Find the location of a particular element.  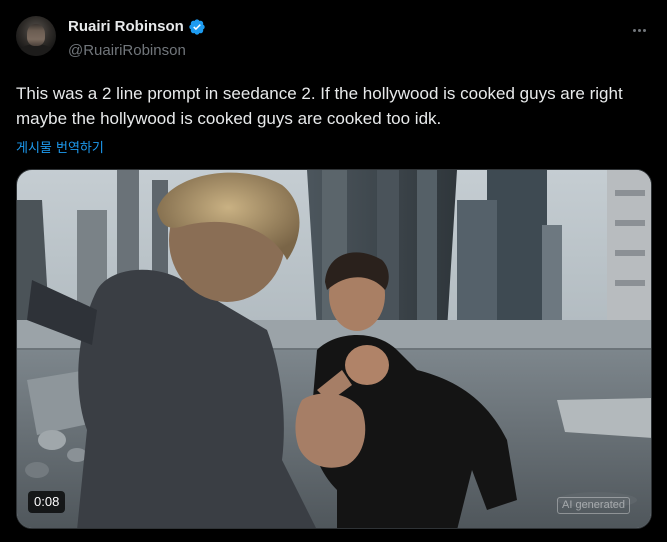

more-horizontal-icon is located at coordinates (634, 30).